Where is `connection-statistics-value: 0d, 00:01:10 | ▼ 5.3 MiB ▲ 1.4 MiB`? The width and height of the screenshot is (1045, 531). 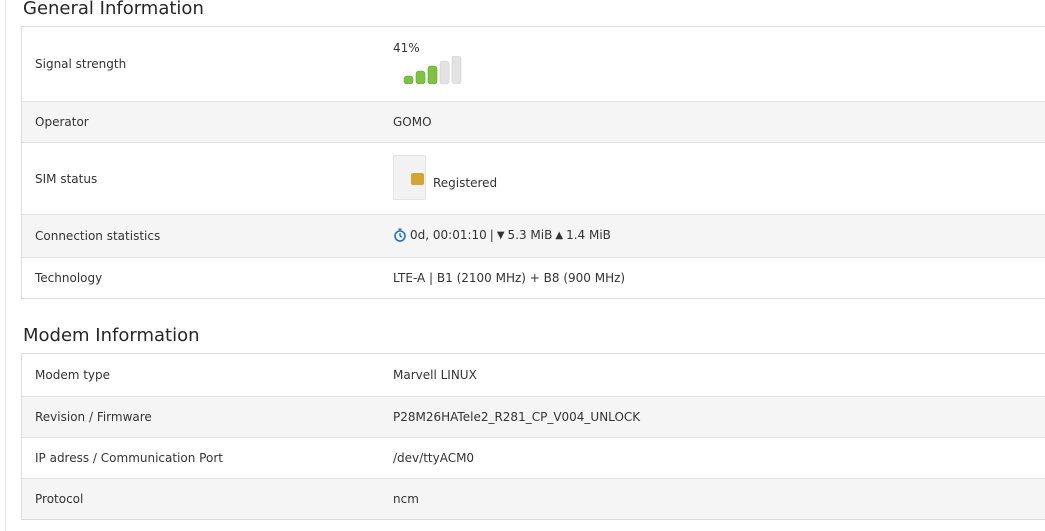 connection-statistics-value: 0d, 00:01:10 | ▼ 5.3 MiB ▲ 1.4 MiB is located at coordinates (502, 235).